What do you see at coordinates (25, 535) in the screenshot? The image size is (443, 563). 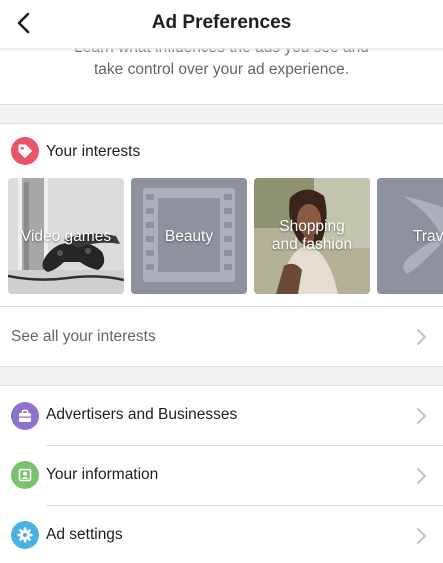 I see `gear-icon` at bounding box center [25, 535].